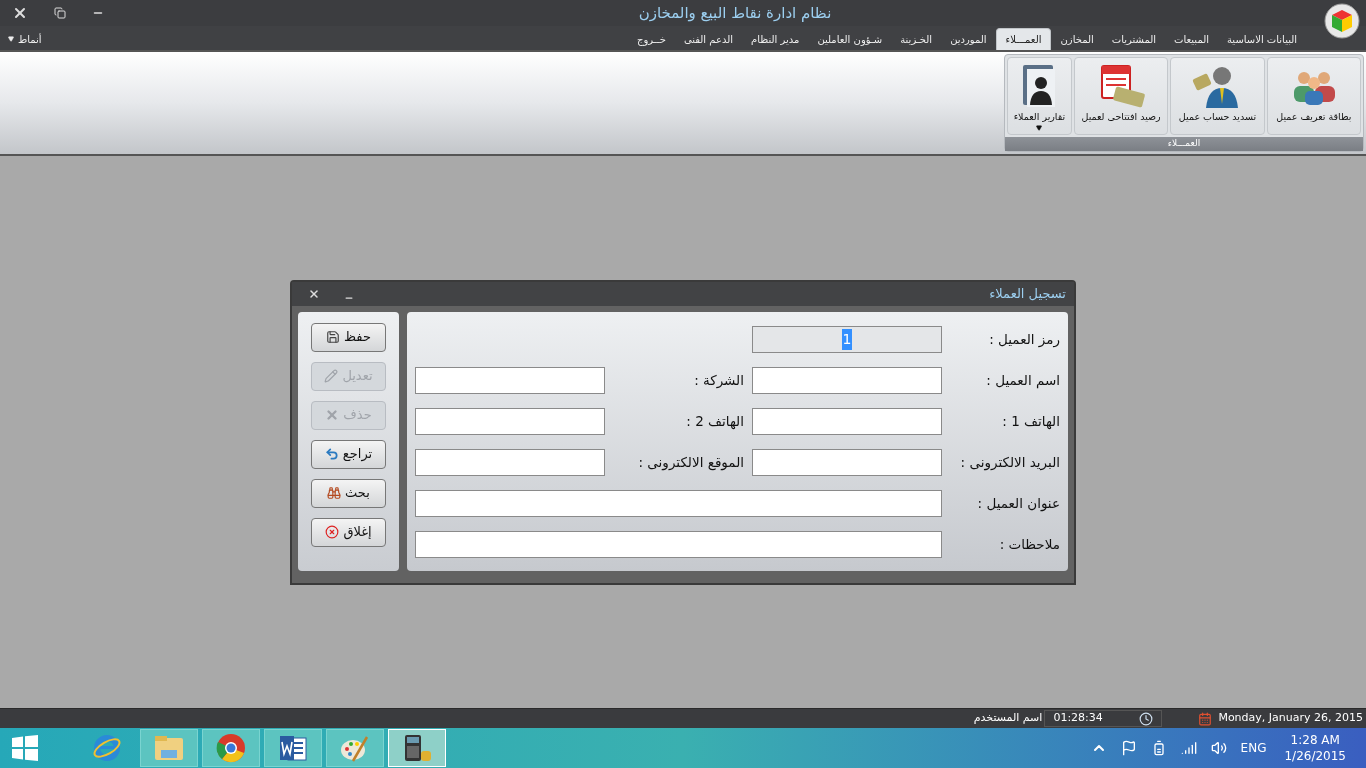  What do you see at coordinates (21, 39) in the screenshot?
I see `styles-menu: أنماط` at bounding box center [21, 39].